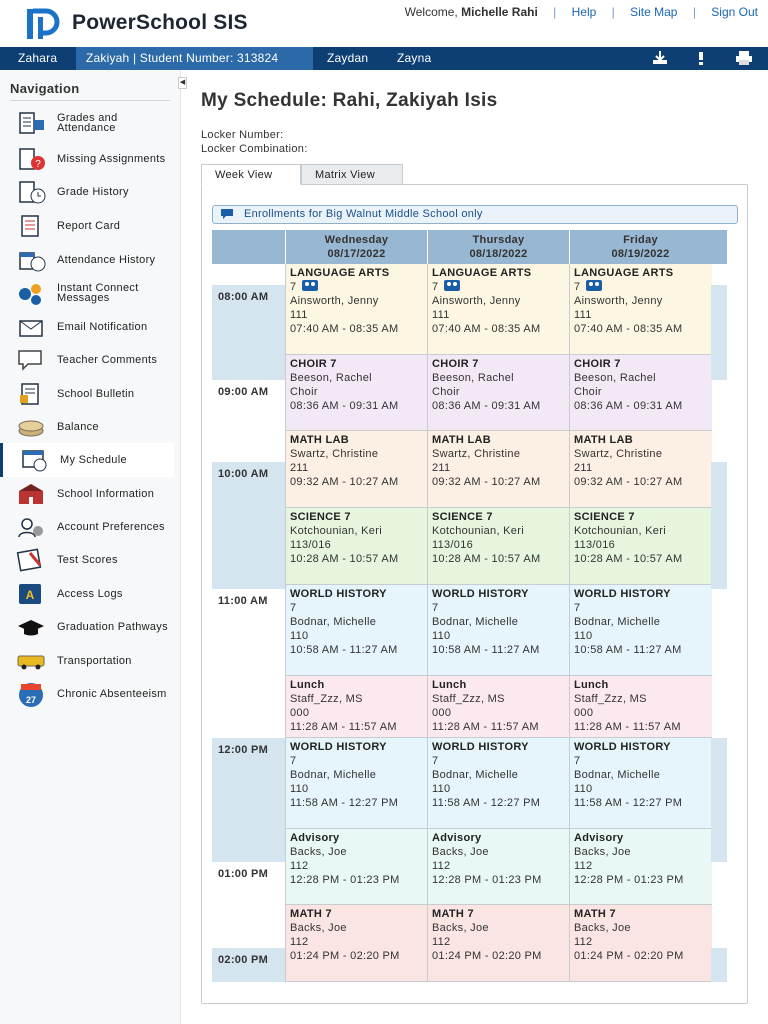  Describe the element at coordinates (628, 803) in the screenshot. I see `class-time: 11:58 AM - 12:27 PM` at that location.